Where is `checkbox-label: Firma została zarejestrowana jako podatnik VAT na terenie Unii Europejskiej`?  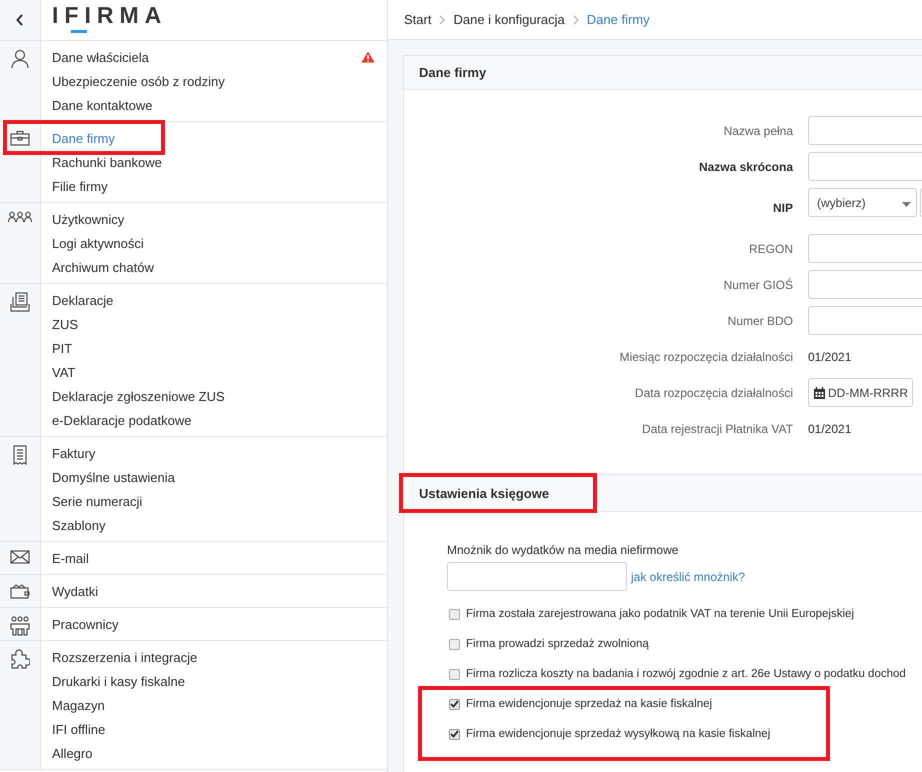 checkbox-label: Firma została zarejestrowana jako podatnik VAT na terenie Unii Europejskiej is located at coordinates (660, 614).